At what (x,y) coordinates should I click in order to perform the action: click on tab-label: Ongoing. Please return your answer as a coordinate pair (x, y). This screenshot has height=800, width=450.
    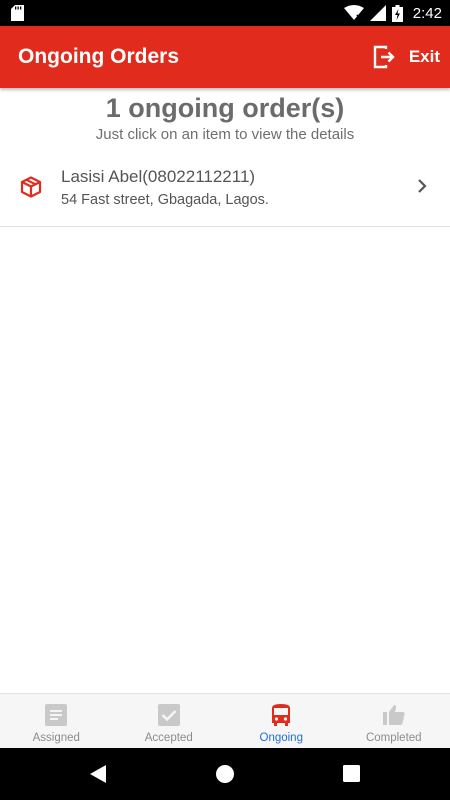
    Looking at the image, I should click on (281, 738).